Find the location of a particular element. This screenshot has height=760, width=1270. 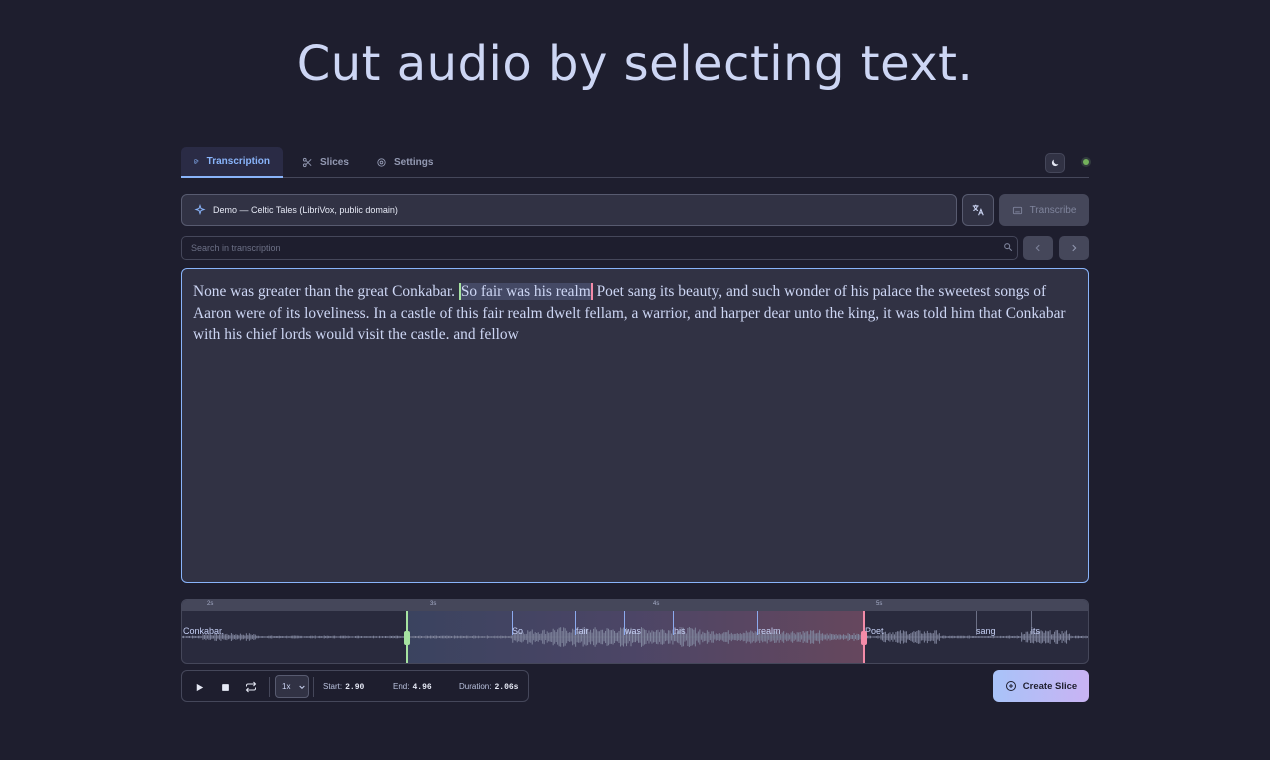

word-label: its is located at coordinates (1035, 631).